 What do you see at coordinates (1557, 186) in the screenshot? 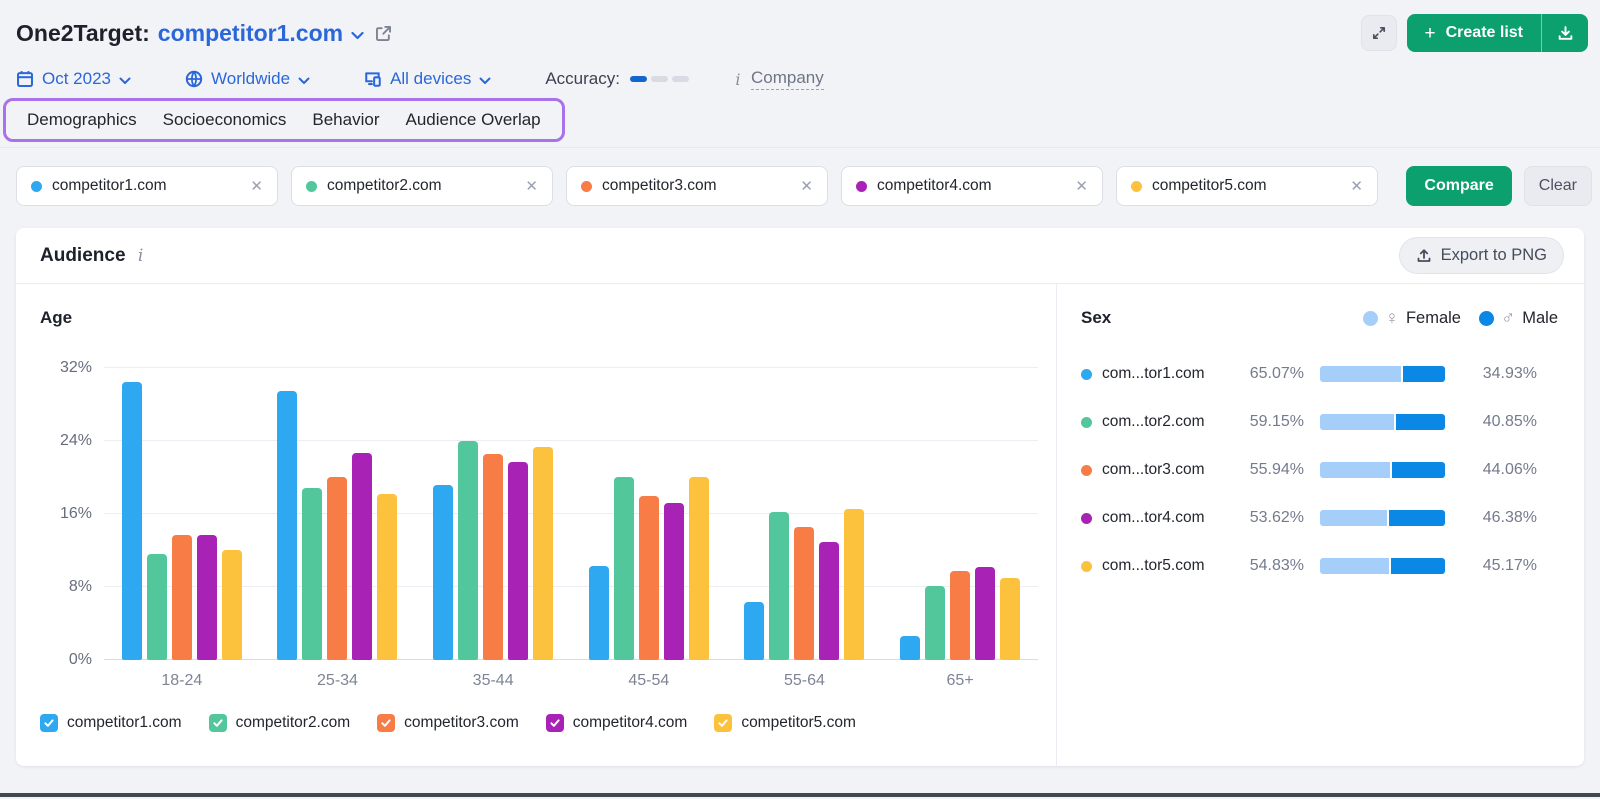
I see `clear-button: Clear` at bounding box center [1557, 186].